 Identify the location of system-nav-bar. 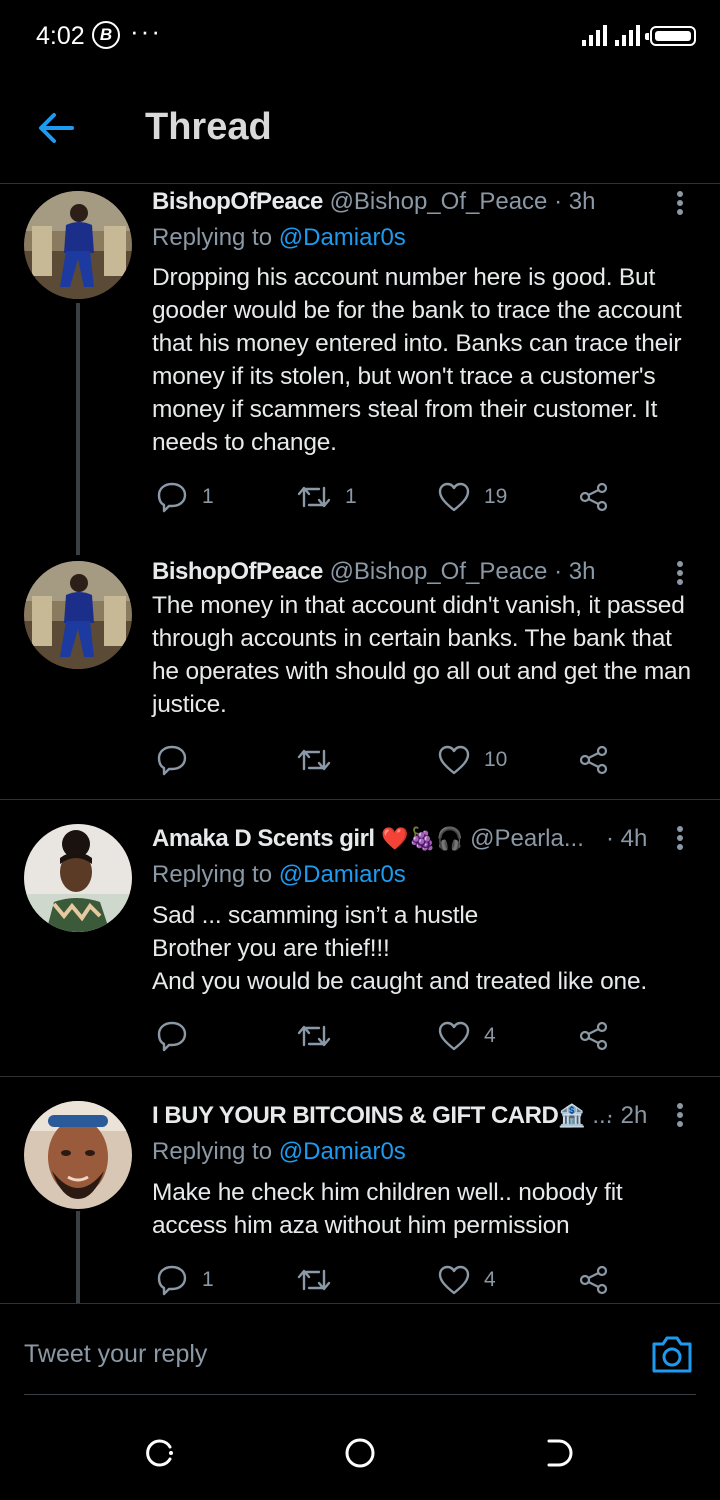
(360, 1450).